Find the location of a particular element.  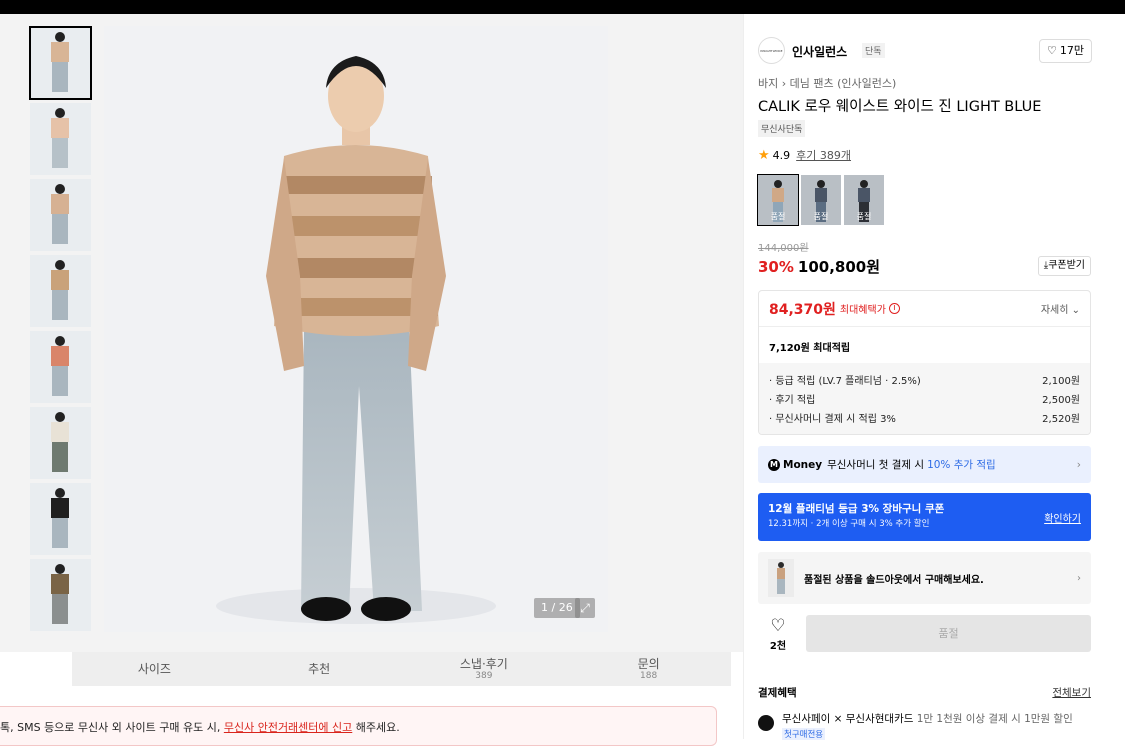

color-options: 품절 품절 품절 is located at coordinates (820, 200).